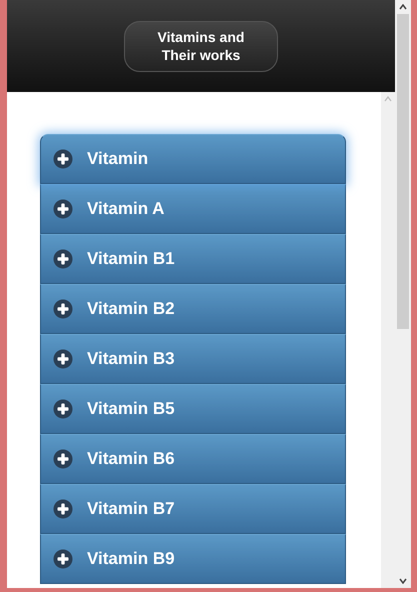 Image resolution: width=417 pixels, height=592 pixels. Describe the element at coordinates (193, 459) in the screenshot. I see `accordion-item: Vitamin B6` at that location.